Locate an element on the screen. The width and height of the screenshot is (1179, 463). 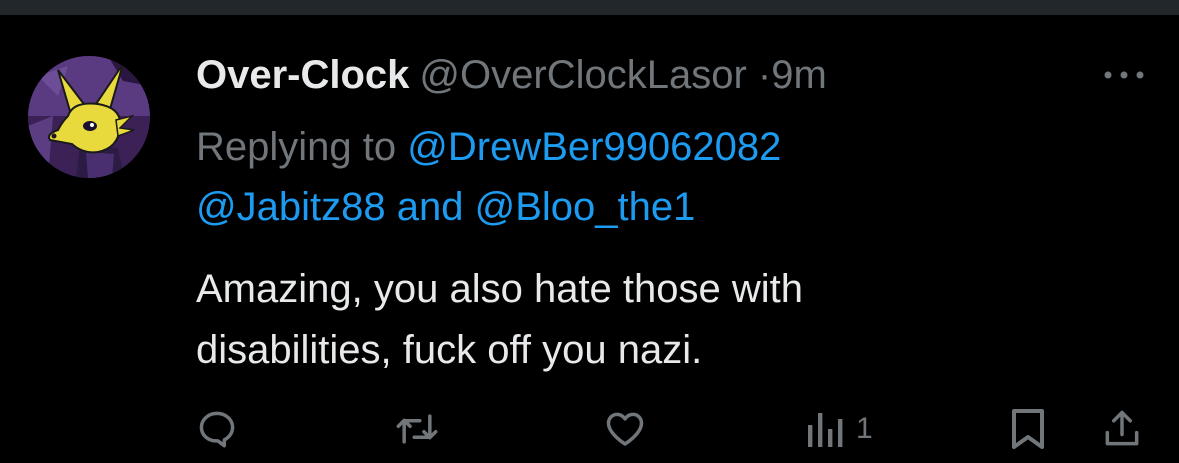
tweet-header: Over-Clock @OverClockLasor ·9m is located at coordinates (511, 75).